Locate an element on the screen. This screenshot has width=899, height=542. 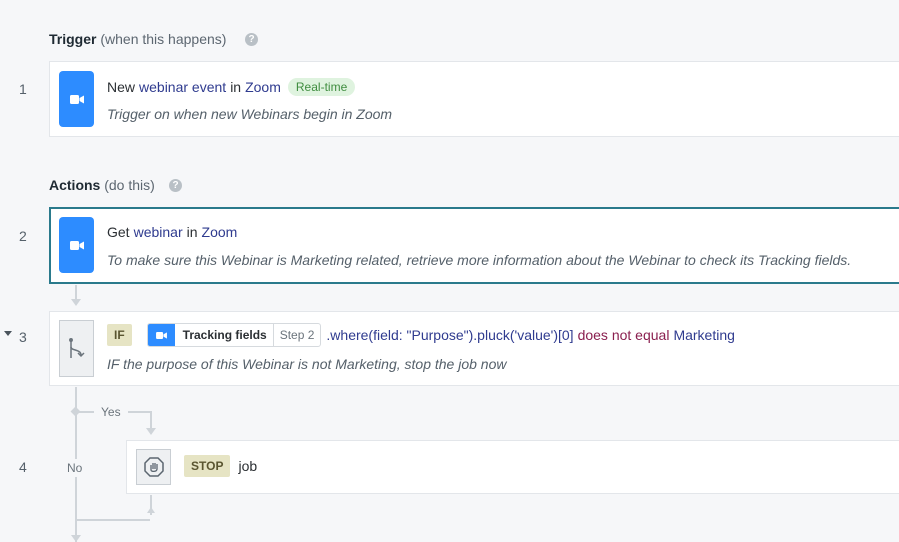
stop-tag: STOP is located at coordinates (207, 466).